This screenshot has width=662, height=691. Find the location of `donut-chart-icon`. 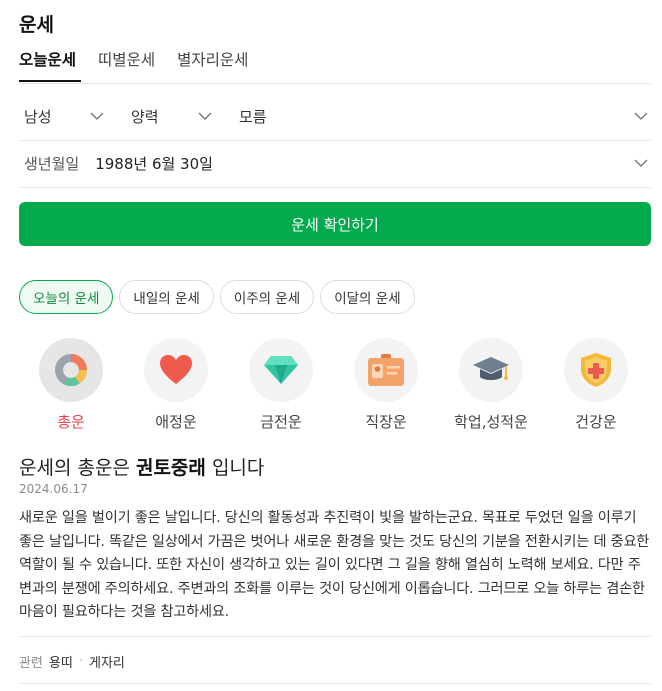

donut-chart-icon is located at coordinates (71, 370).